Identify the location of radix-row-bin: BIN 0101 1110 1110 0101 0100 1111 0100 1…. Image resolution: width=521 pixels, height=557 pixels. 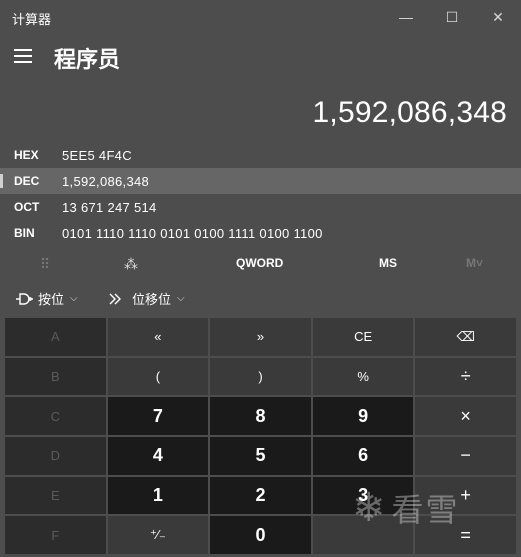
(260, 233).